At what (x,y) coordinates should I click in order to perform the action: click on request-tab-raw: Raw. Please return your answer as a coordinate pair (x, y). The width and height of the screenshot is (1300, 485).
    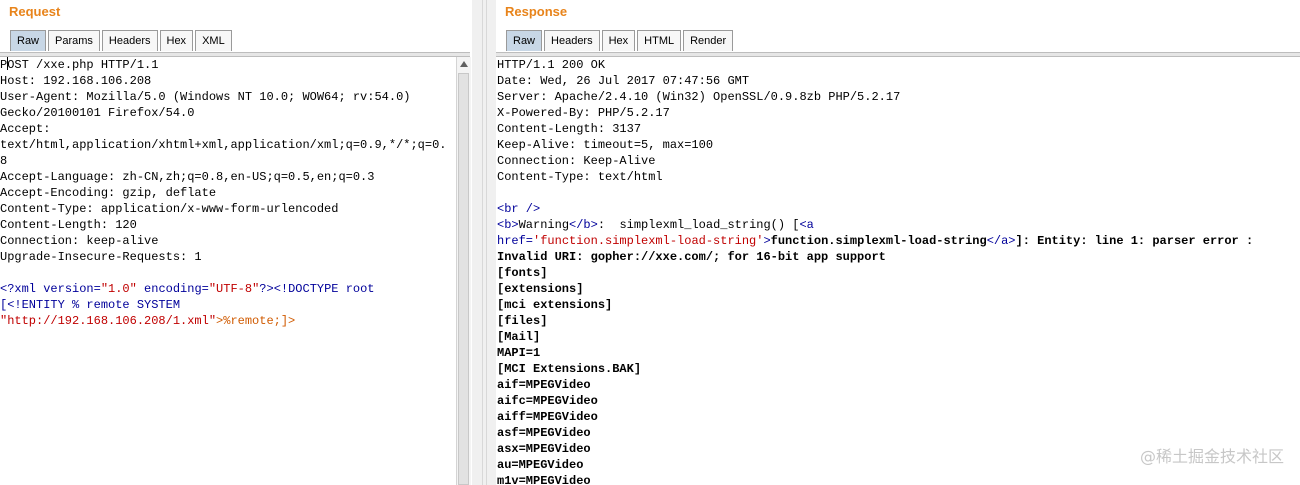
    Looking at the image, I should click on (28, 40).